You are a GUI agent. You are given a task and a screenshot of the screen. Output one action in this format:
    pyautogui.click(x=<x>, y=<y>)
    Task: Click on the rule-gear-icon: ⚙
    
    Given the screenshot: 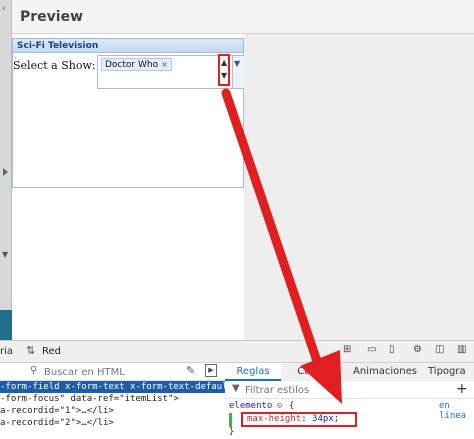 What is the action you would take?
    pyautogui.click(x=279, y=406)
    